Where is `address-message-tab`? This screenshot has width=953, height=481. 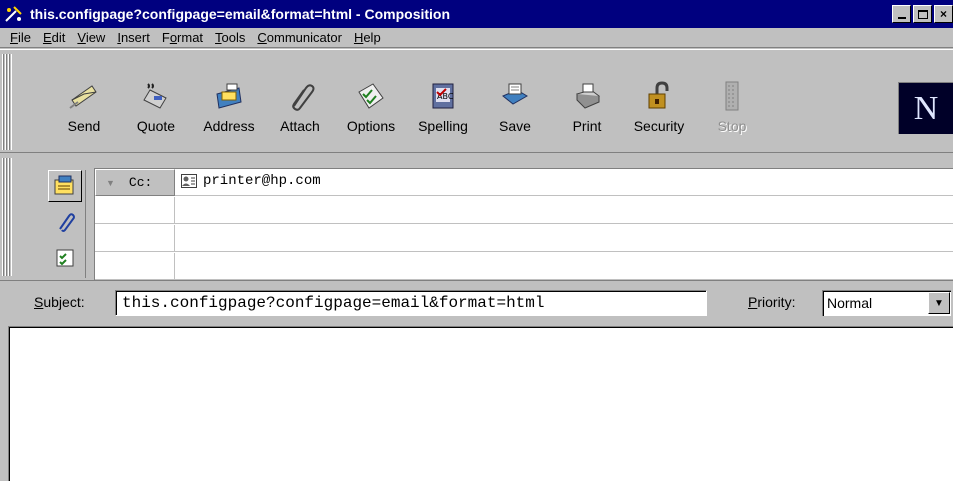
address-message-tab is located at coordinates (65, 186).